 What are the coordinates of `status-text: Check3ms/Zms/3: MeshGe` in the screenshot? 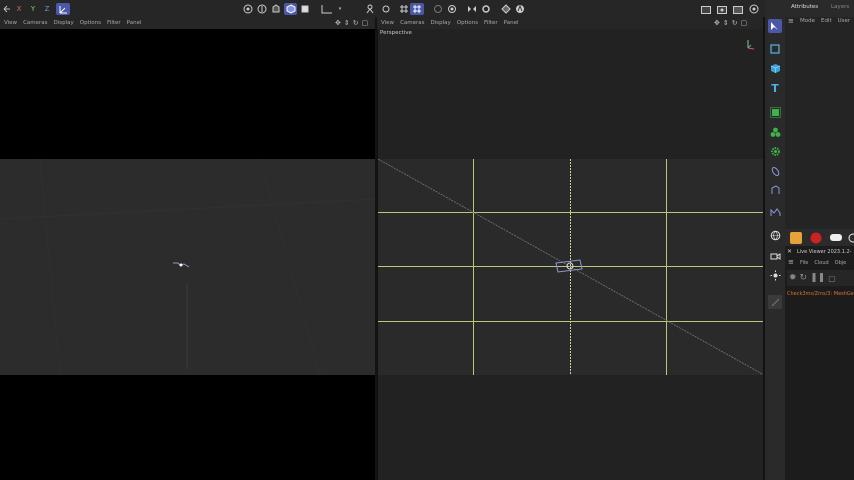 It's located at (820, 294).